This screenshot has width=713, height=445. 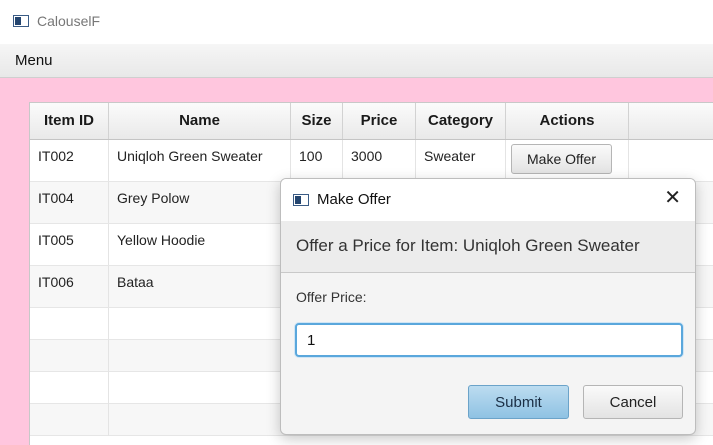 I want to click on column-header-category: Category, so click(x=461, y=121).